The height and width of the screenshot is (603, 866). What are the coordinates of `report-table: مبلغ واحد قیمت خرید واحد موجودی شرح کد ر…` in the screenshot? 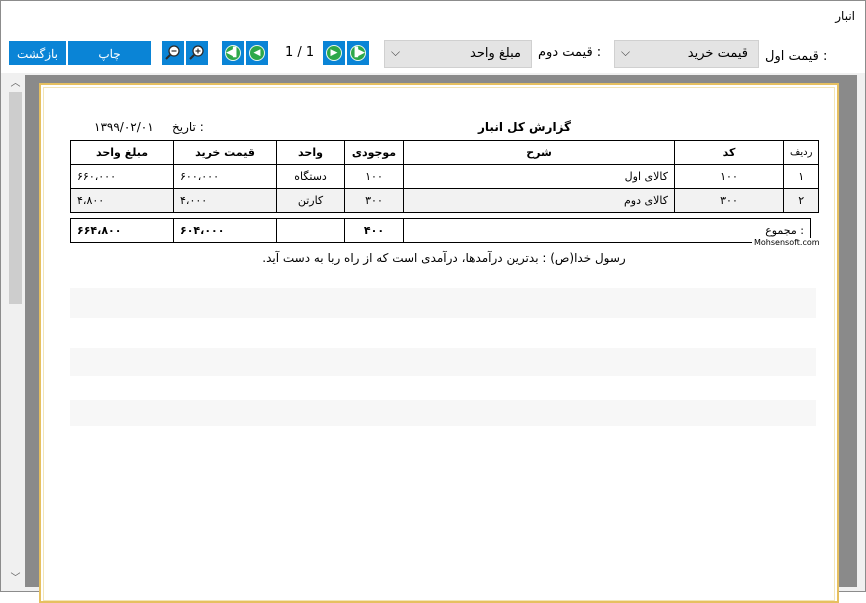 It's located at (445, 176).